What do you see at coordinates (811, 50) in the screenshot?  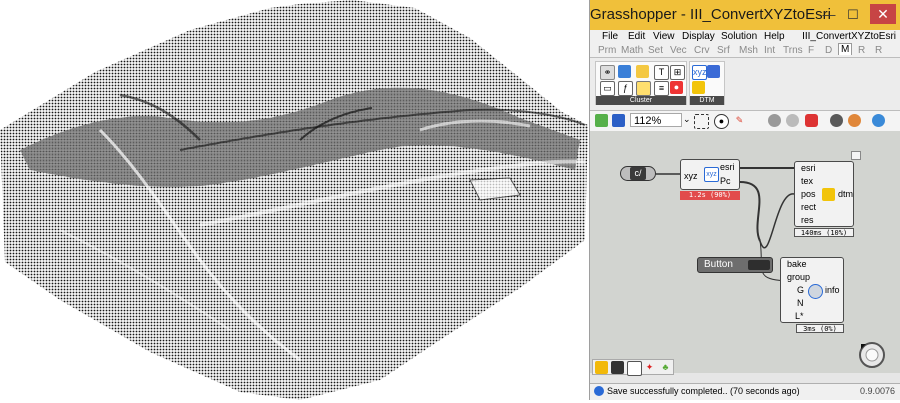 I see `tab-f: F` at bounding box center [811, 50].